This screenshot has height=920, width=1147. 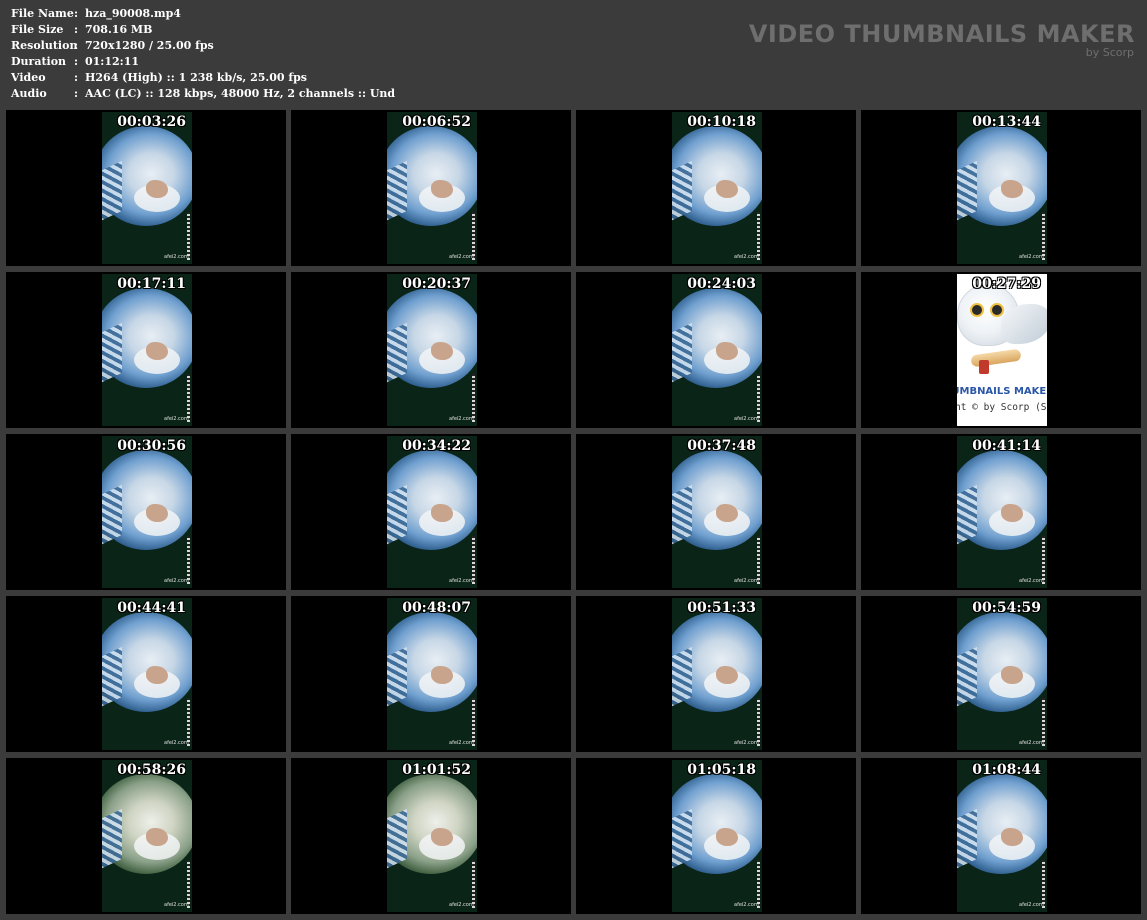 What do you see at coordinates (151, 284) in the screenshot?
I see `timestamp: 00:17:11` at bounding box center [151, 284].